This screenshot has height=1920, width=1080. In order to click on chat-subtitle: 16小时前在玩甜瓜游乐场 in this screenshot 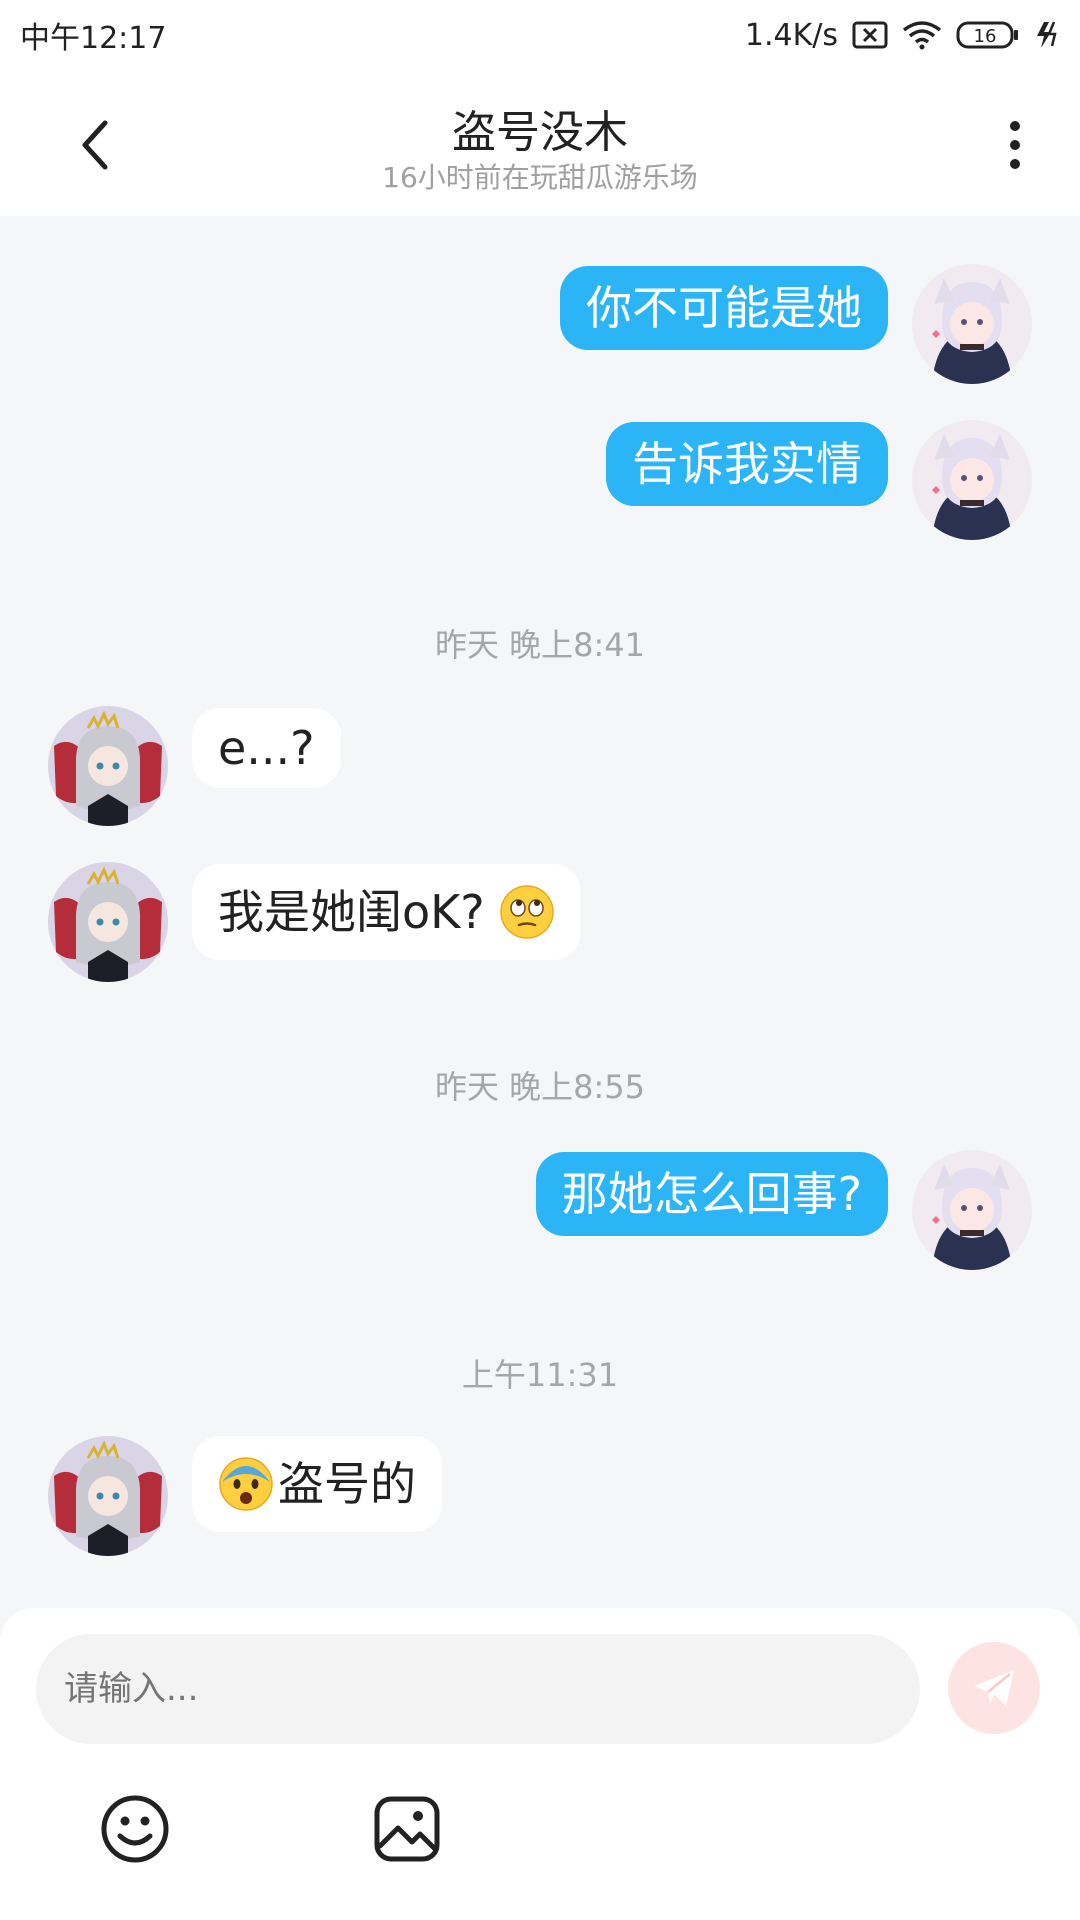, I will do `click(540, 177)`.